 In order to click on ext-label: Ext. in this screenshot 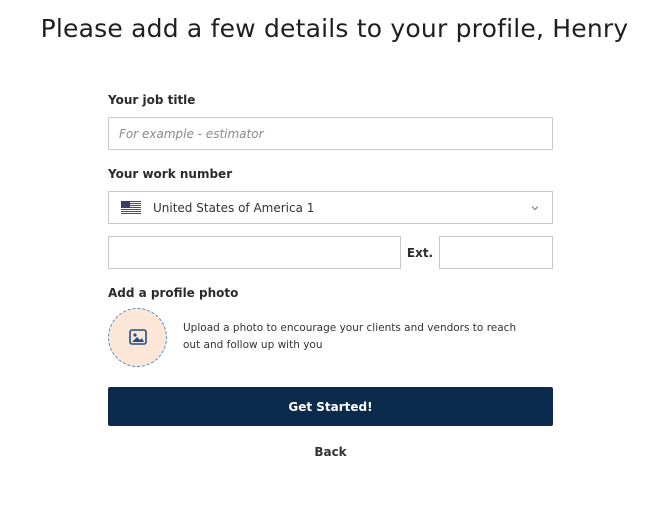, I will do `click(420, 252)`.